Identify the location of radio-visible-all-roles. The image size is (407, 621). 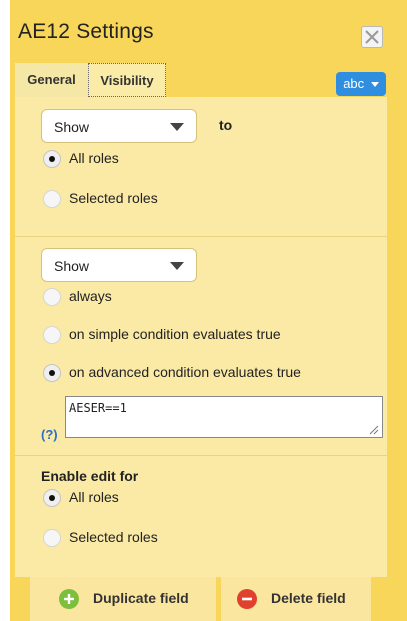
(52, 159).